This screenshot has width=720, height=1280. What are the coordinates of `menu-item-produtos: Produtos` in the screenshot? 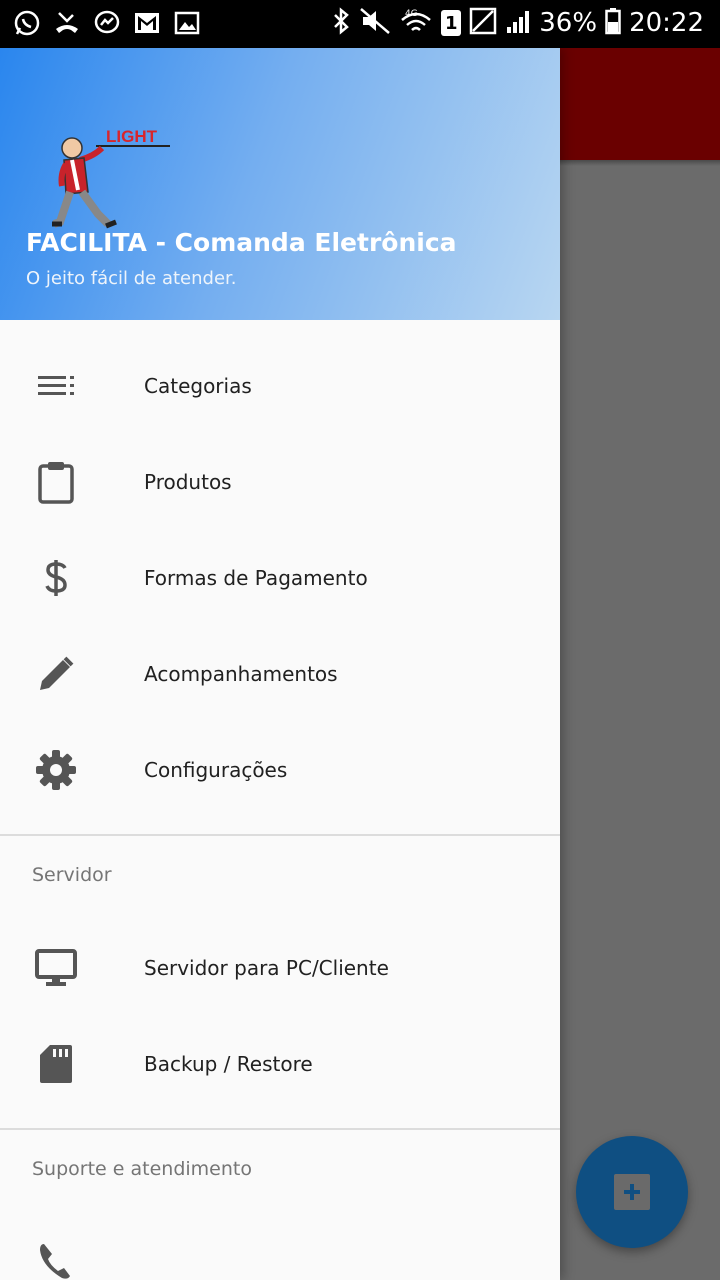 It's located at (280, 482).